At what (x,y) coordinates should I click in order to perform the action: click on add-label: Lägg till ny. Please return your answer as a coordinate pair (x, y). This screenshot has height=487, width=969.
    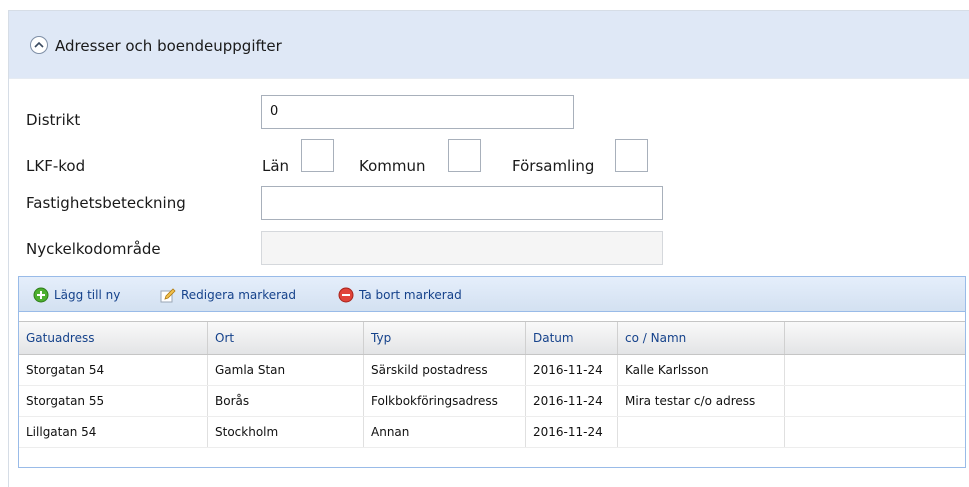
    Looking at the image, I should click on (87, 295).